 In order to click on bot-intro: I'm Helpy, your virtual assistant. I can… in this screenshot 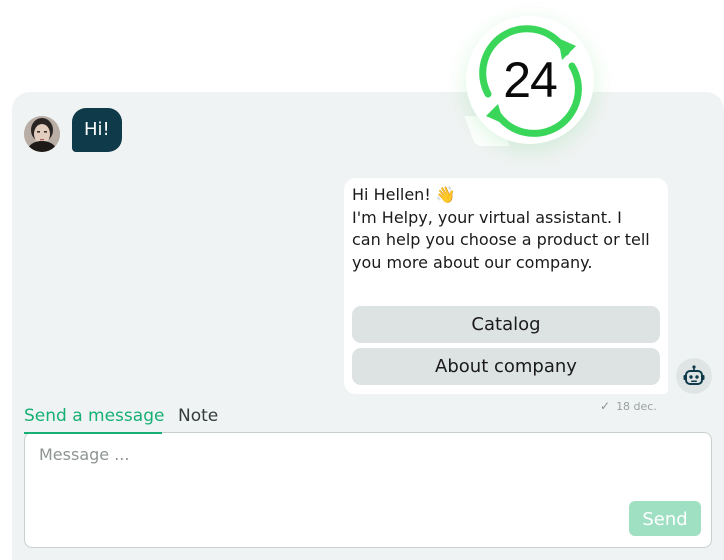, I will do `click(501, 239)`.